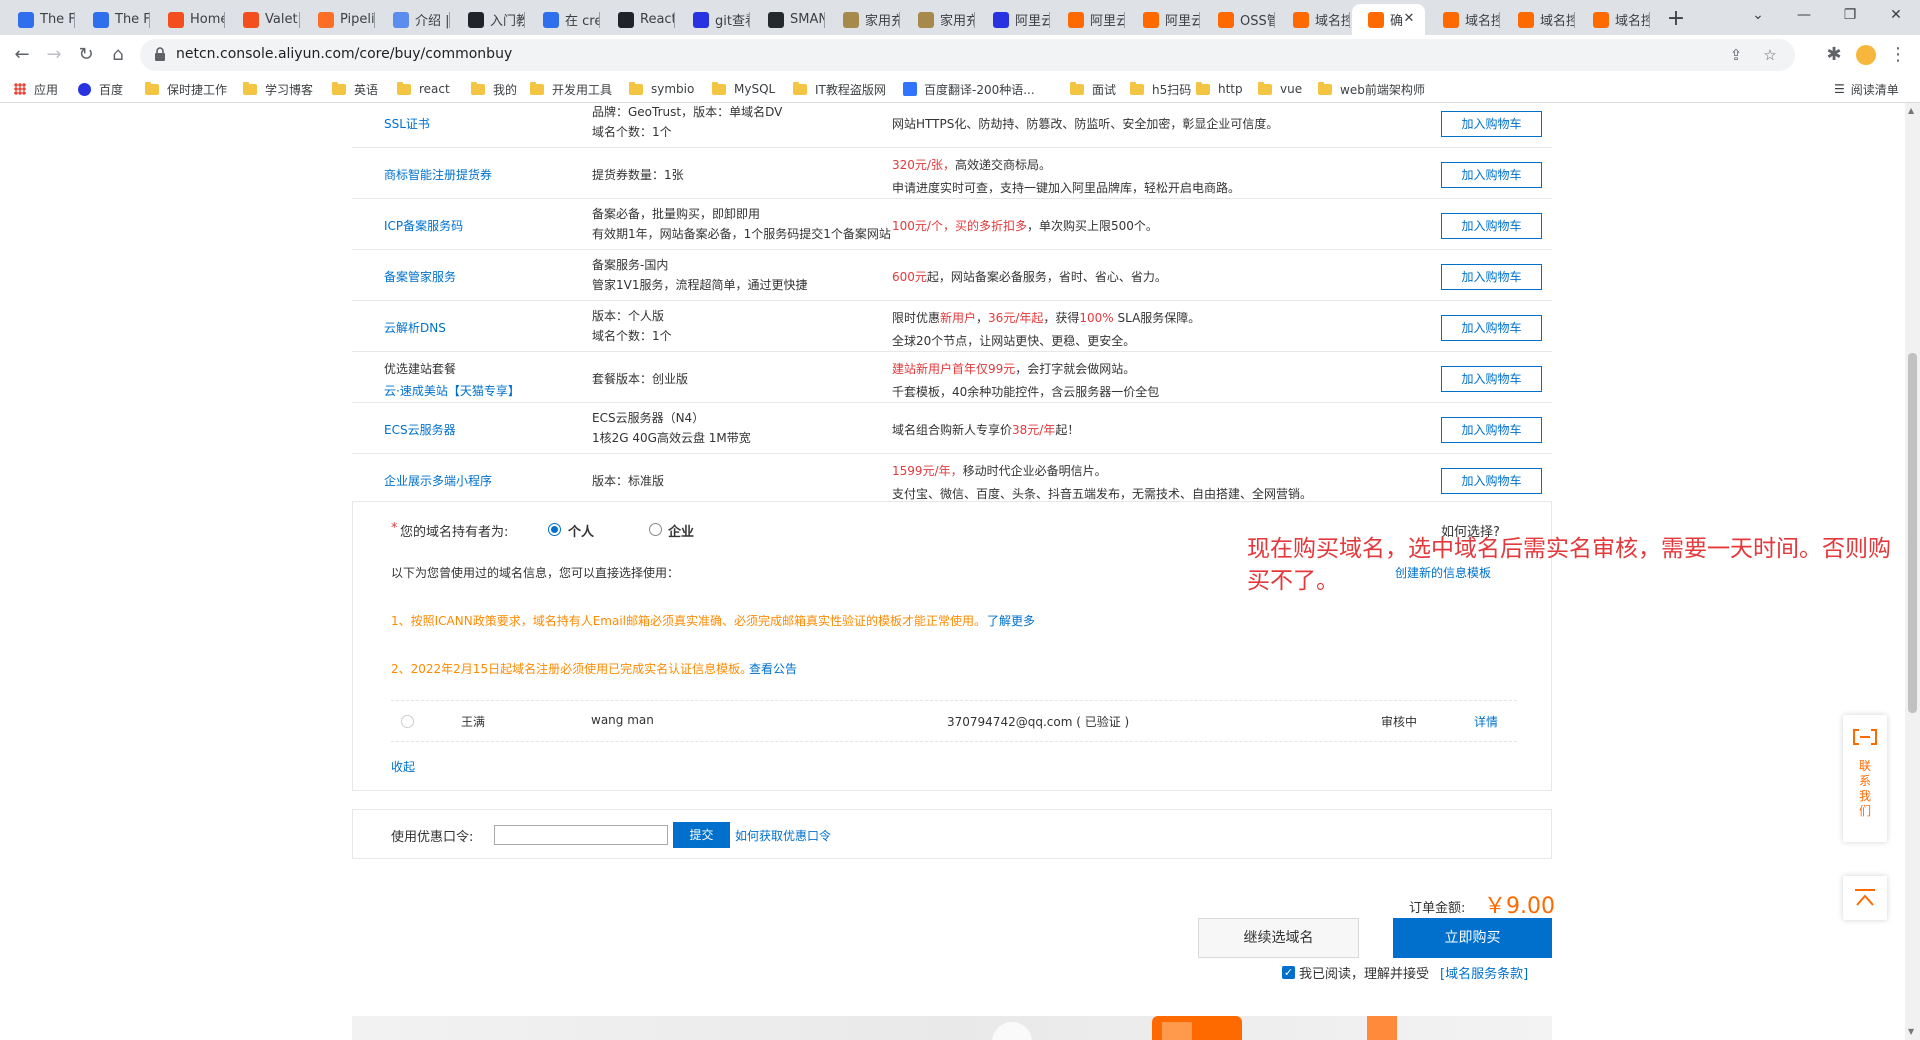  What do you see at coordinates (407, 123) in the screenshot?
I see `product-name-link: SSL证书` at bounding box center [407, 123].